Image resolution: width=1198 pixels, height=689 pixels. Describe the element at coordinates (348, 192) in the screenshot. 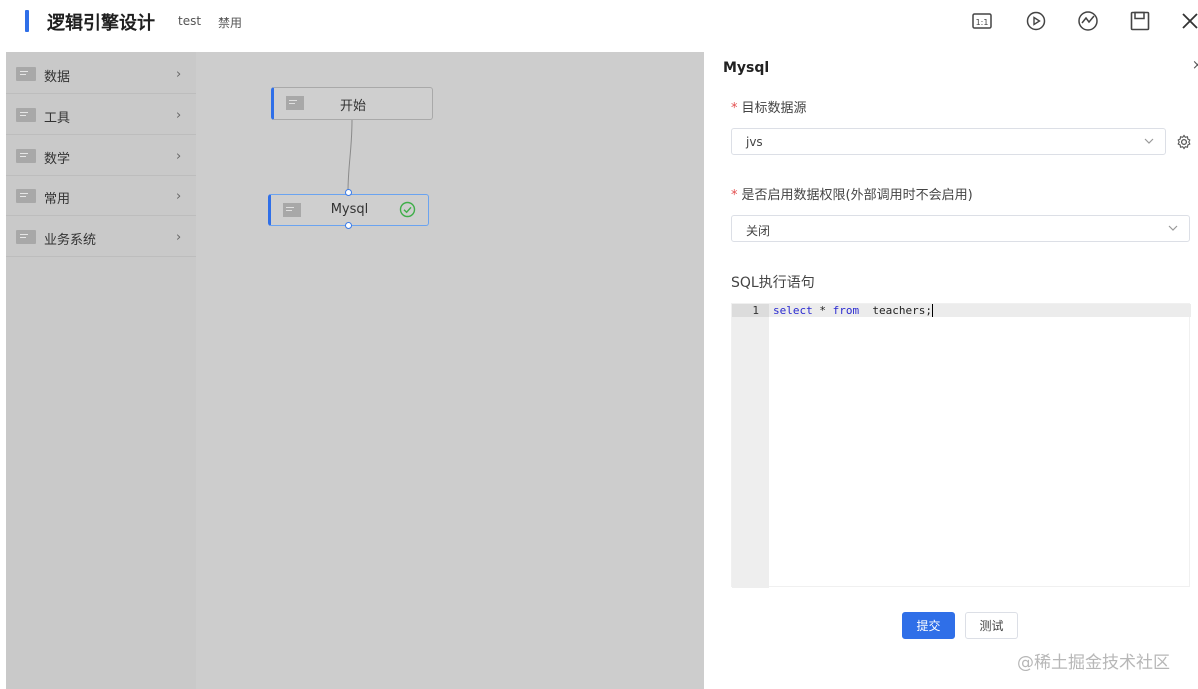

I see `node-port-in` at that location.